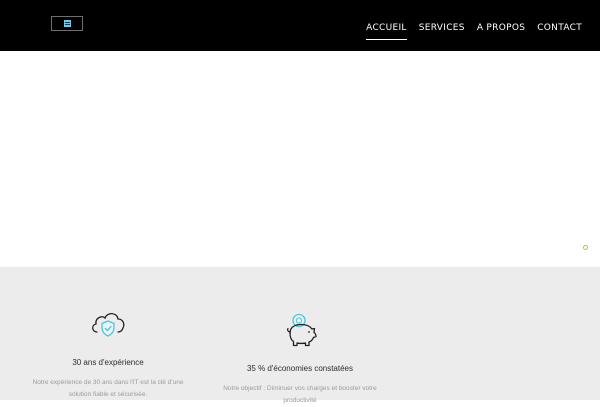  I want to click on nav-item-services: SERVICES, so click(442, 28).